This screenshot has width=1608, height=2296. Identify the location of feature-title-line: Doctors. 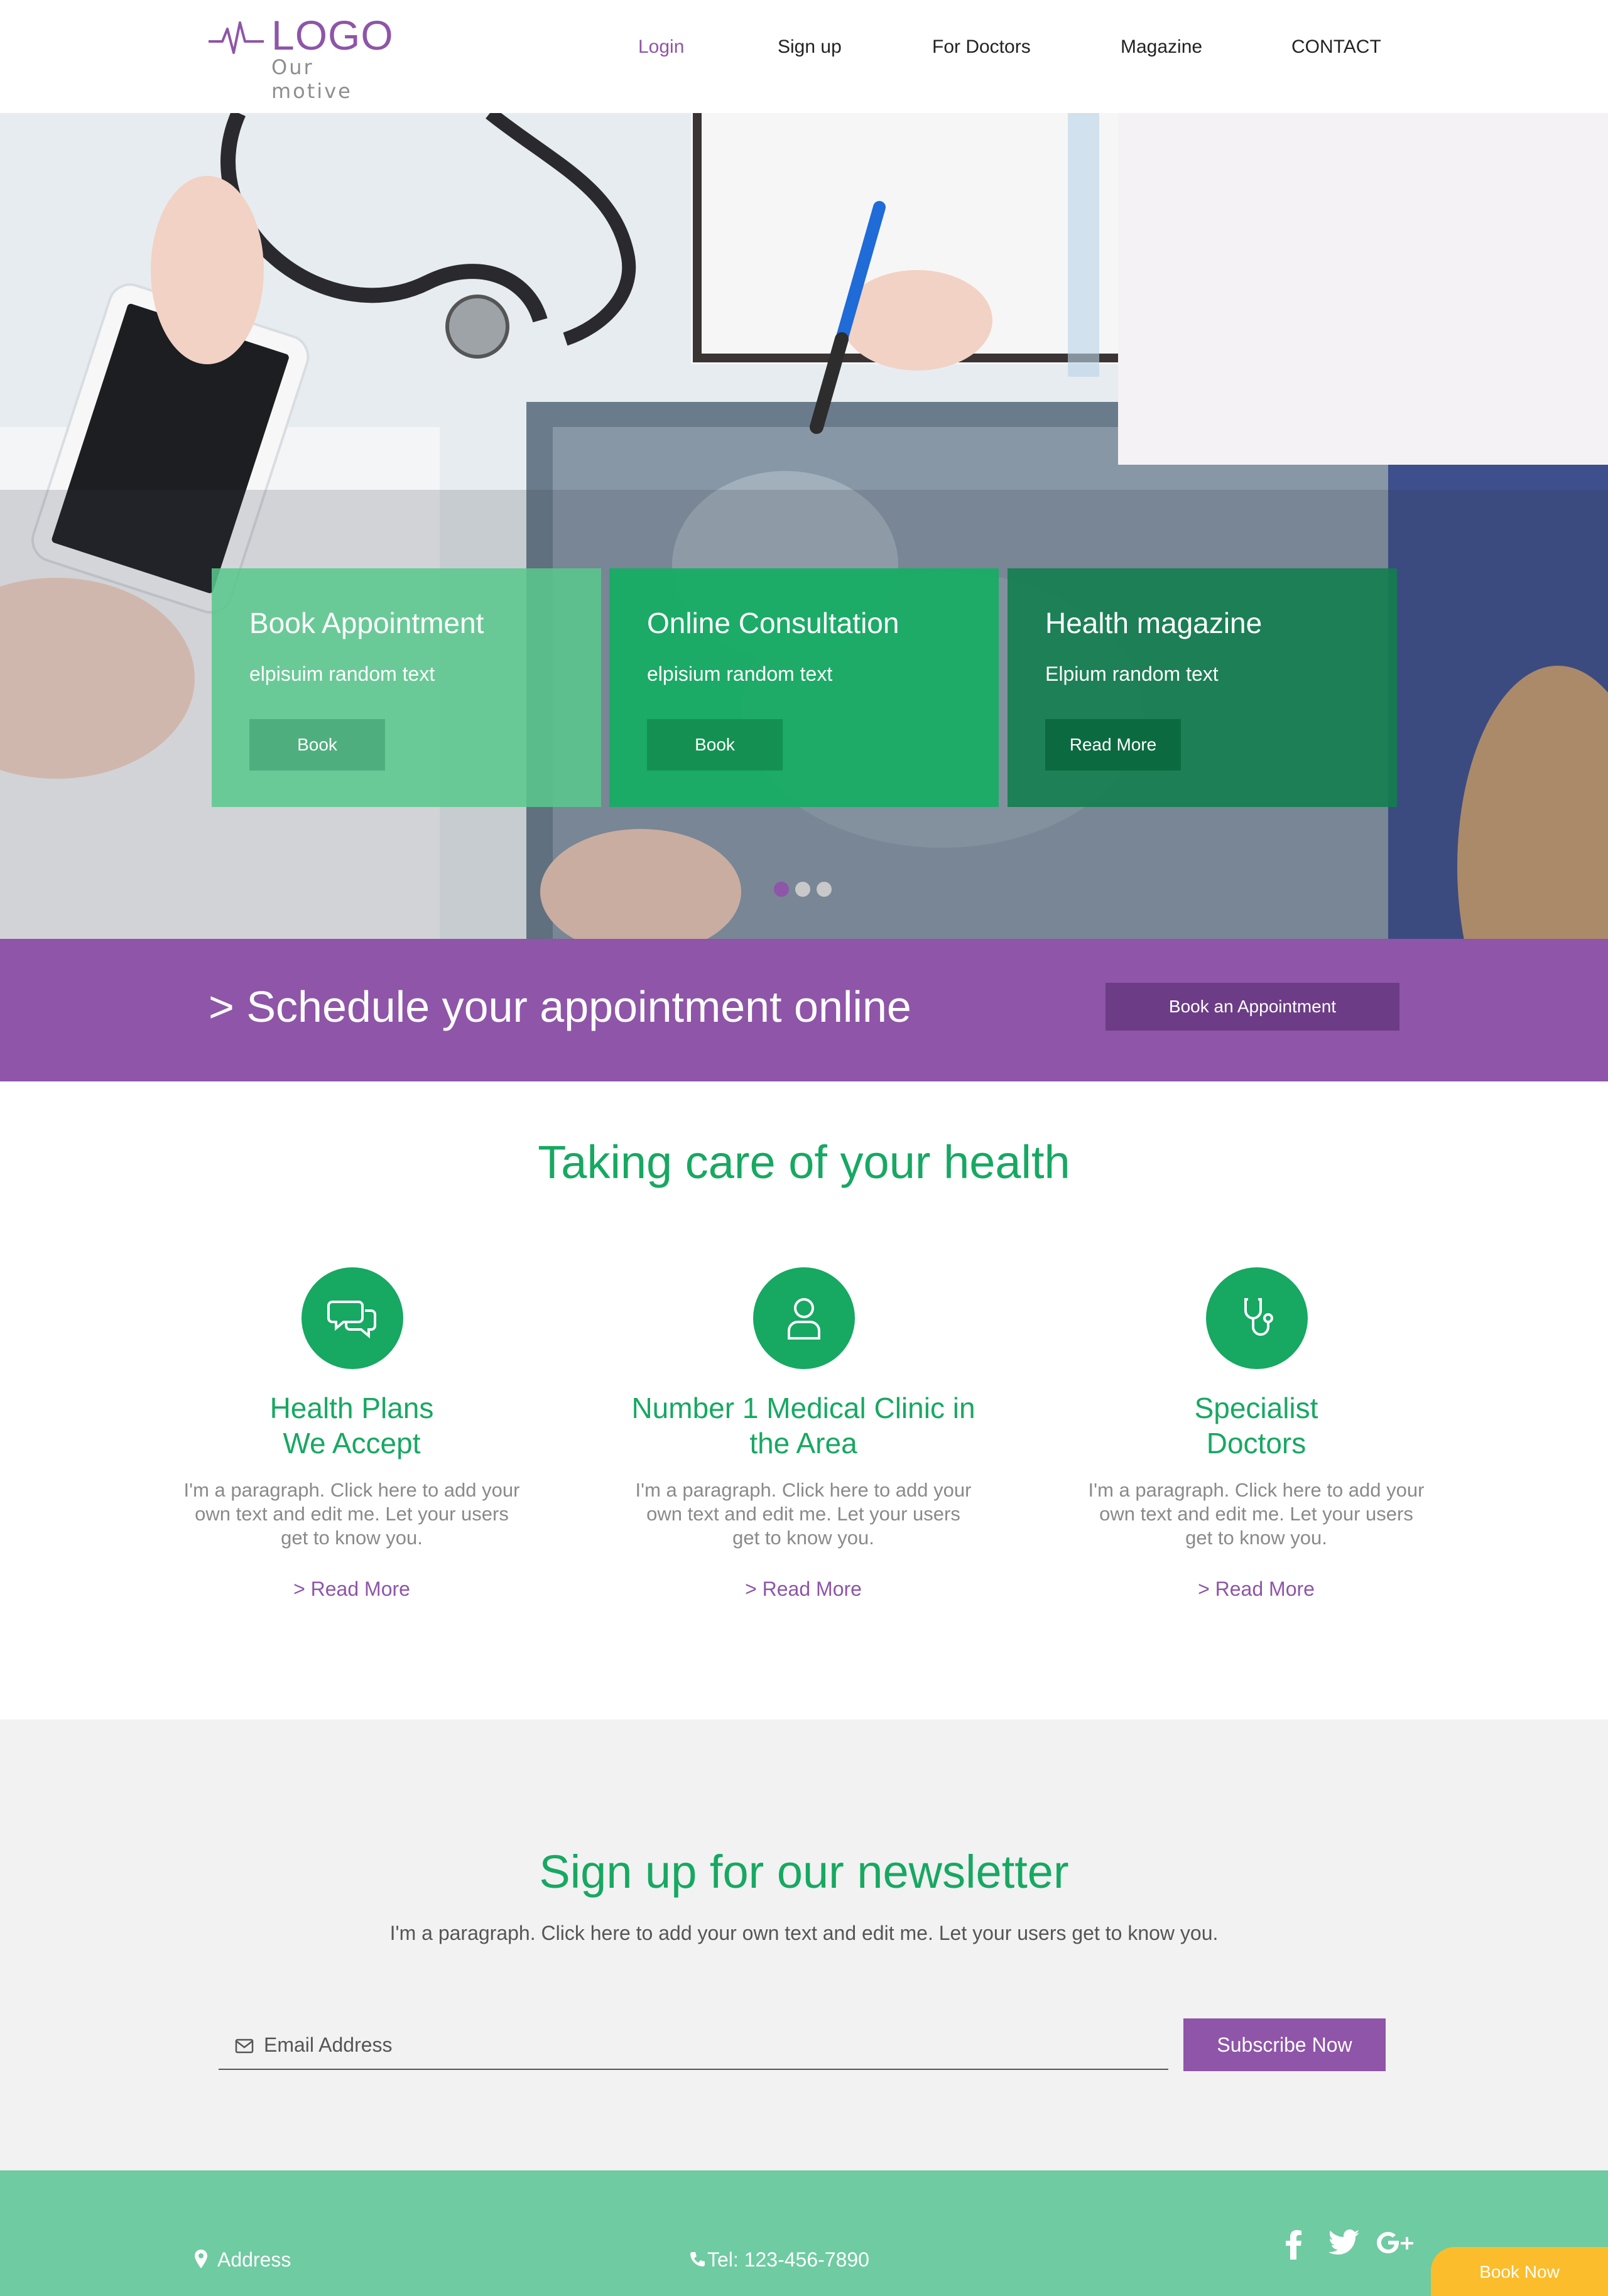
(1256, 1443).